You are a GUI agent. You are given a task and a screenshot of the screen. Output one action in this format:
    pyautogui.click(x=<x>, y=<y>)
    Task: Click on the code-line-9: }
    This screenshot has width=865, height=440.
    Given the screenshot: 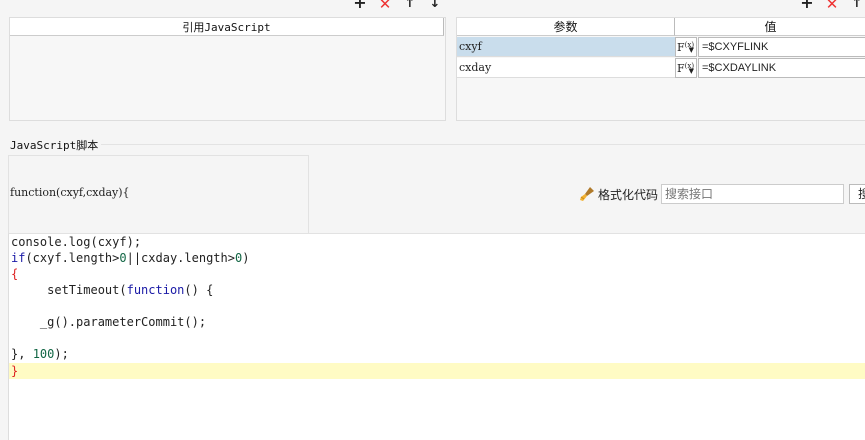 What is the action you would take?
    pyautogui.click(x=15, y=371)
    